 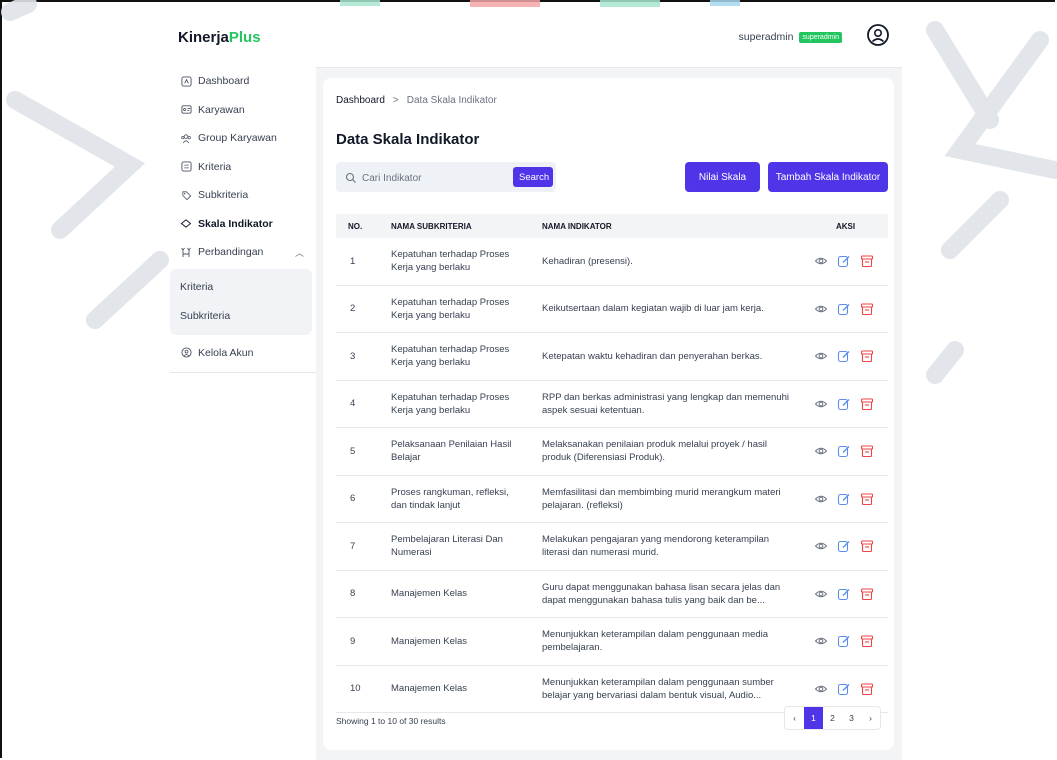 What do you see at coordinates (237, 138) in the screenshot?
I see `sidebar-item-label: Group Karyawan` at bounding box center [237, 138].